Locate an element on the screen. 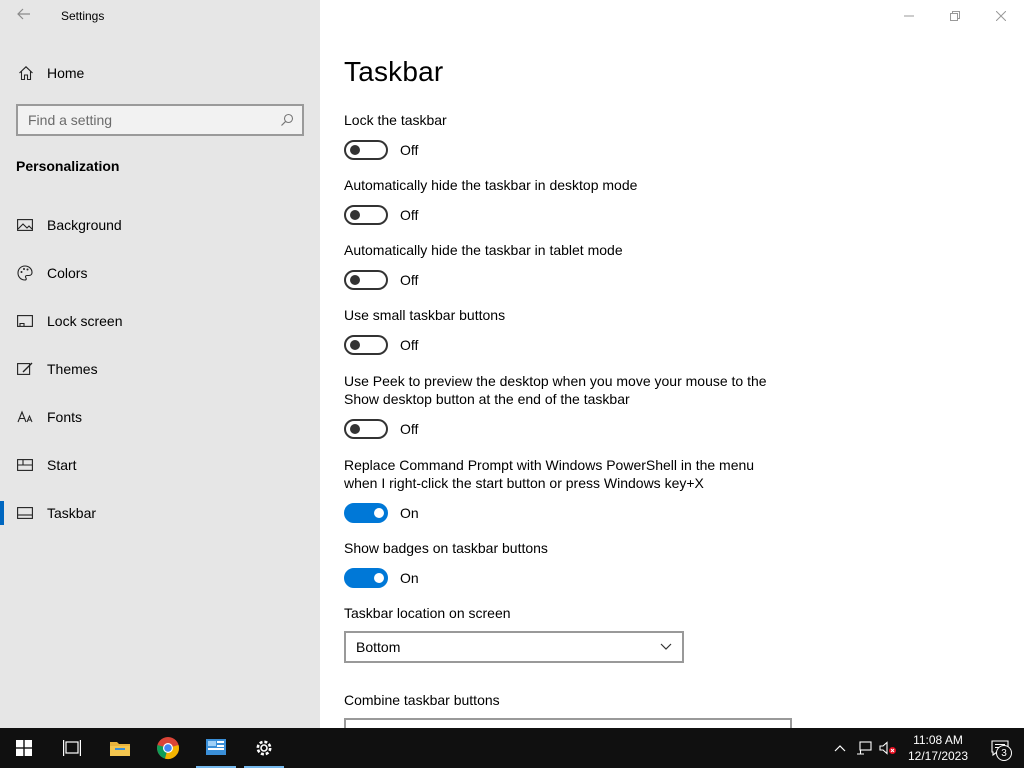 Image resolution: width=1024 pixels, height=768 pixels. image-icon is located at coordinates (25, 225).